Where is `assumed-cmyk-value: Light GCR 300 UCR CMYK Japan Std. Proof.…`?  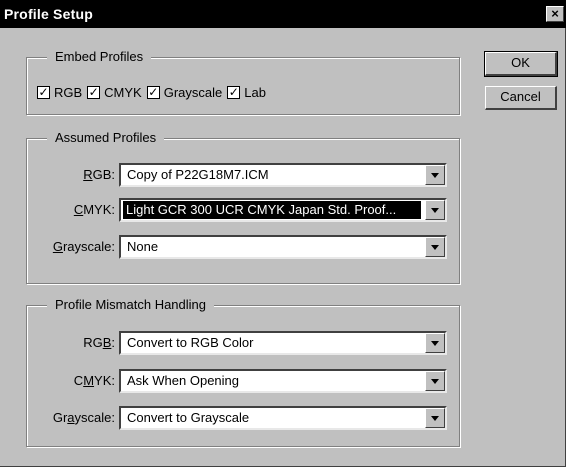
assumed-cmyk-value: Light GCR 300 UCR CMYK Japan Std. Proof.… is located at coordinates (272, 210).